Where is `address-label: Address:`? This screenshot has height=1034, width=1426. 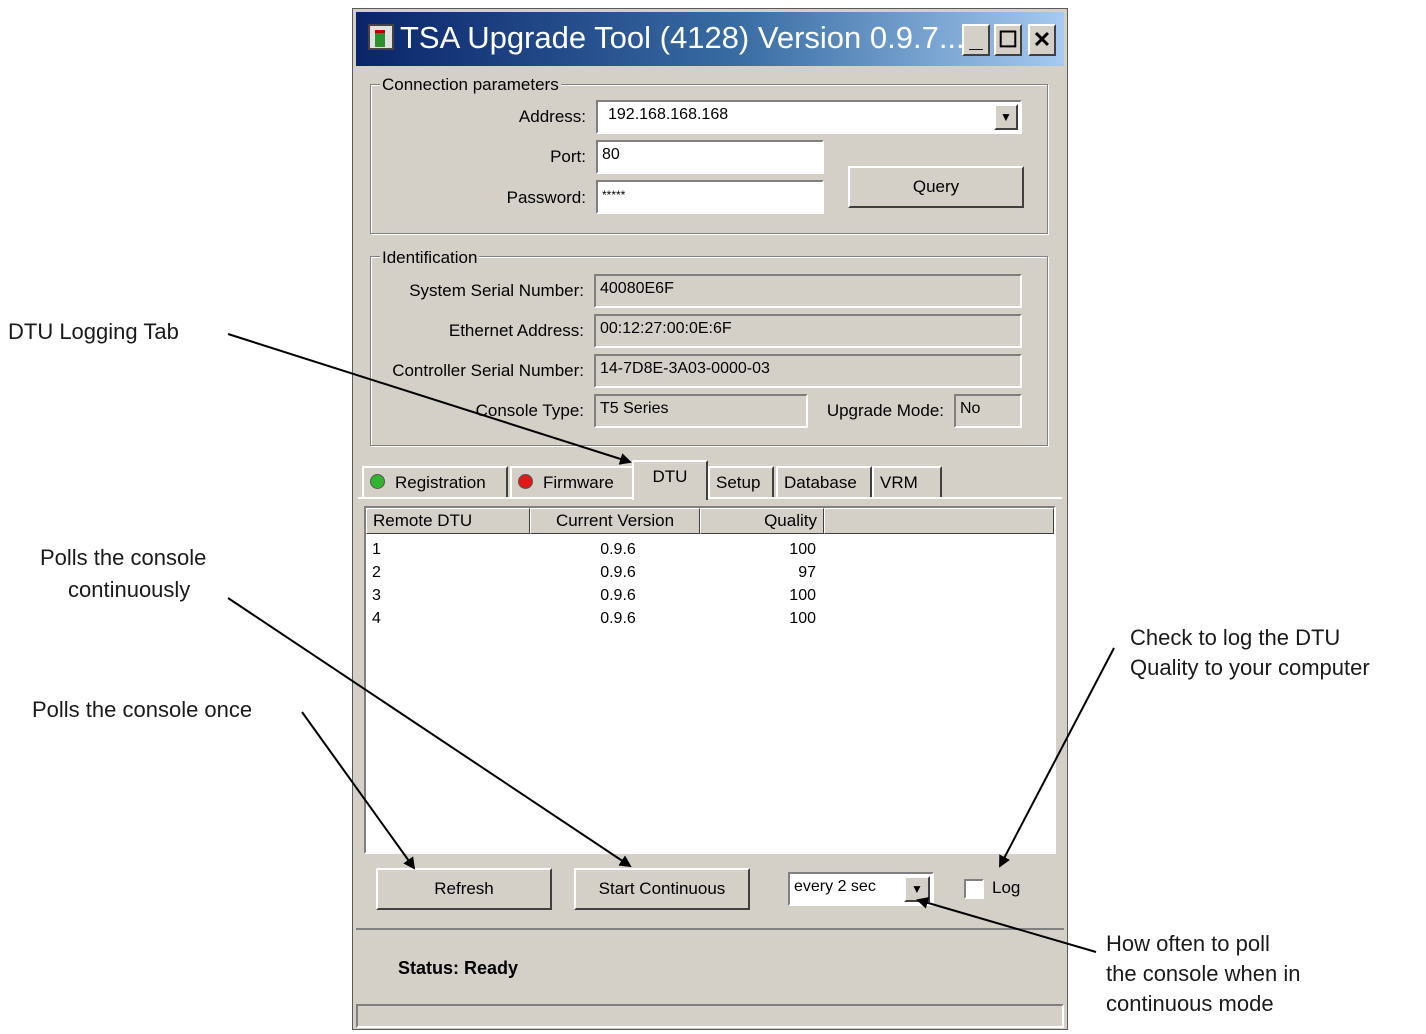 address-label: Address: is located at coordinates (552, 116).